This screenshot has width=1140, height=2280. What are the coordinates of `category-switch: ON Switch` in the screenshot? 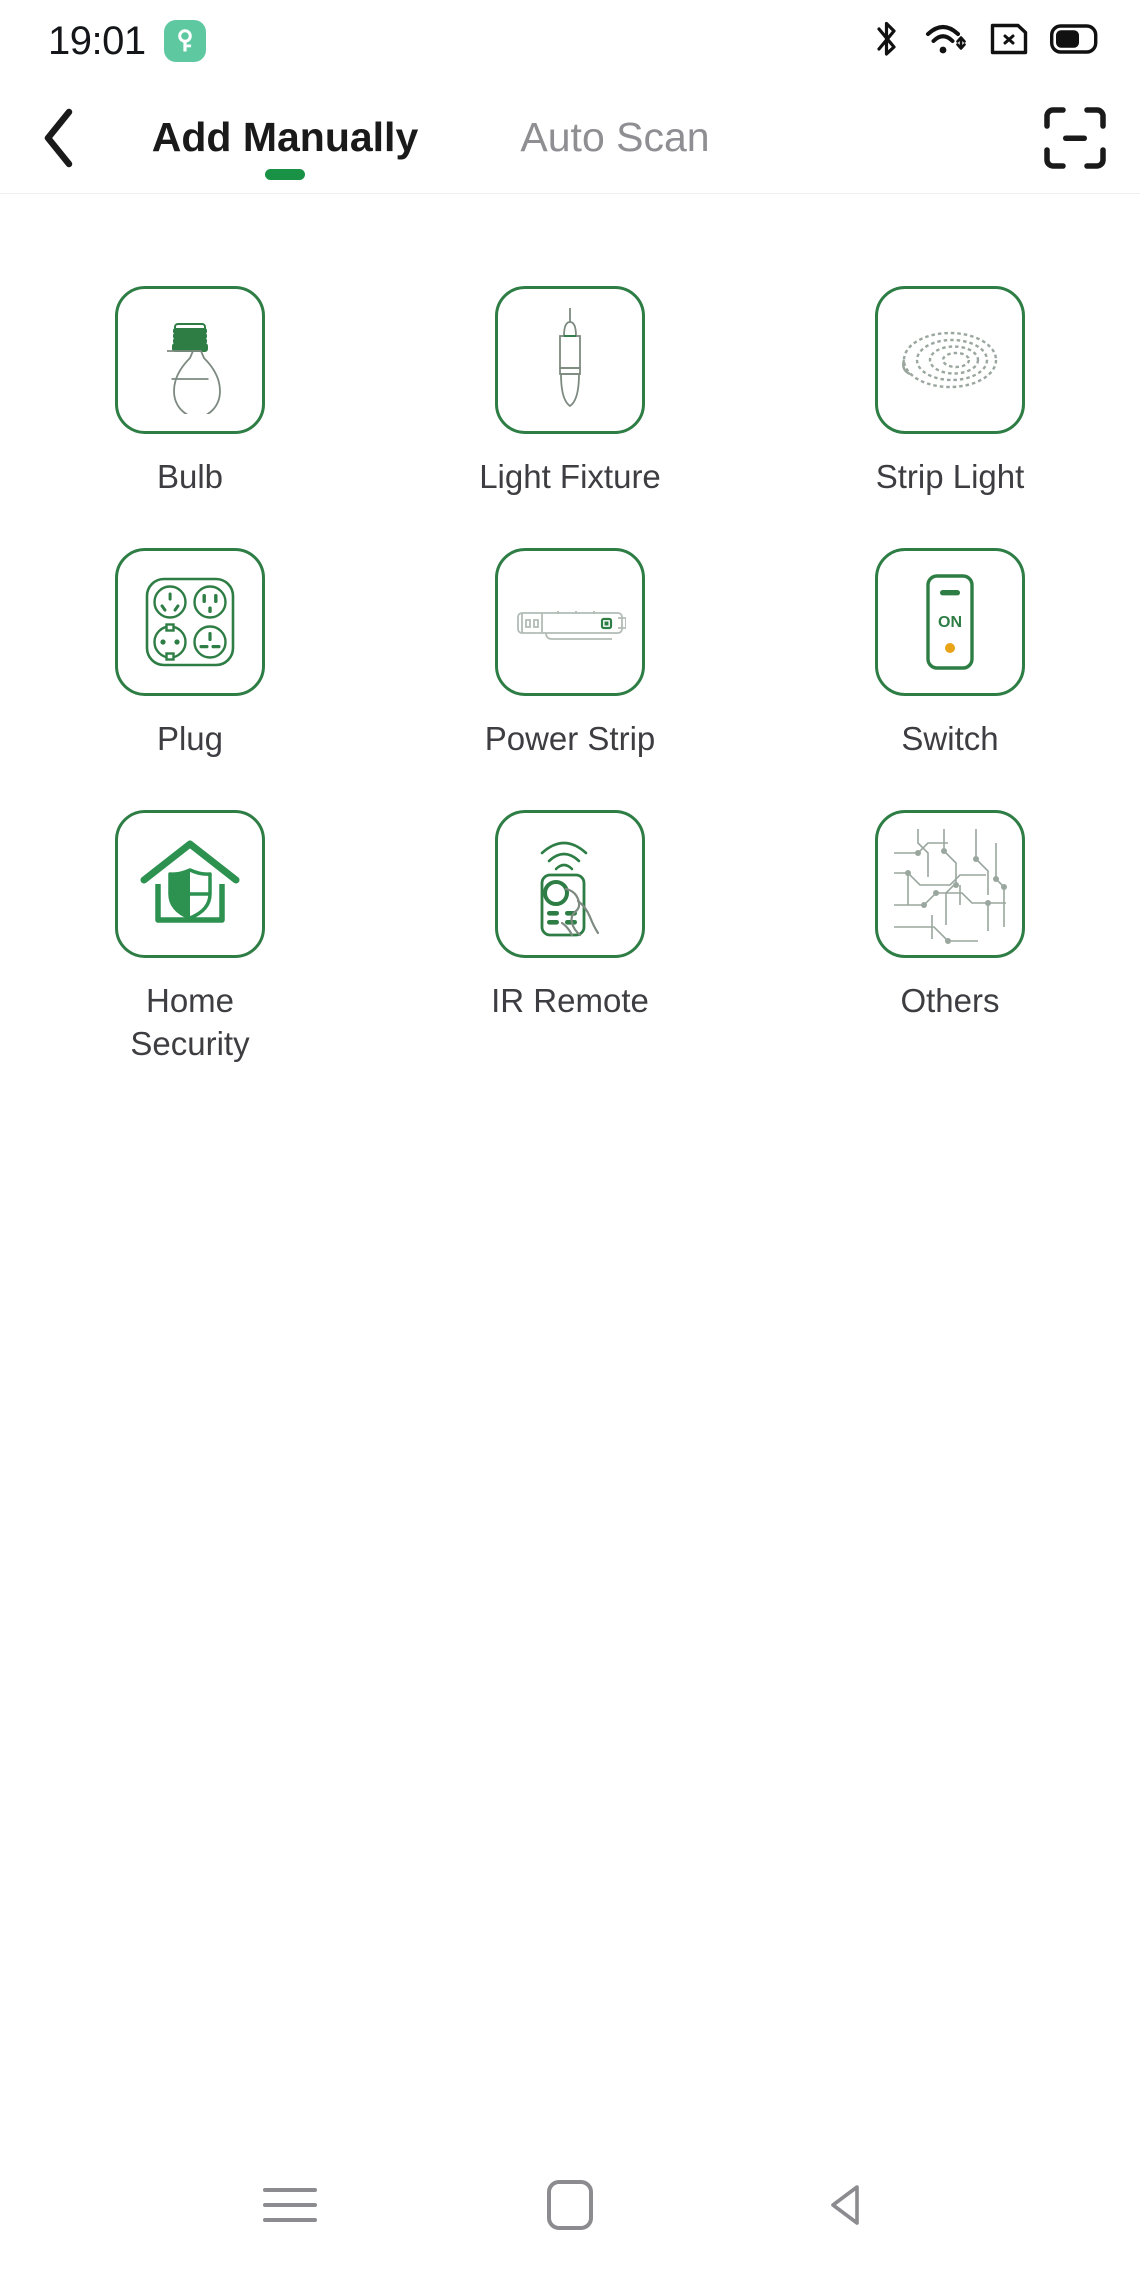 It's located at (950, 655).